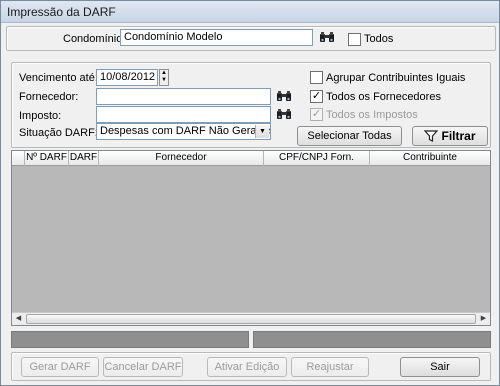 This screenshot has width=500, height=386. I want to click on grid-col-fornecedor: Fornecedor, so click(181, 158).